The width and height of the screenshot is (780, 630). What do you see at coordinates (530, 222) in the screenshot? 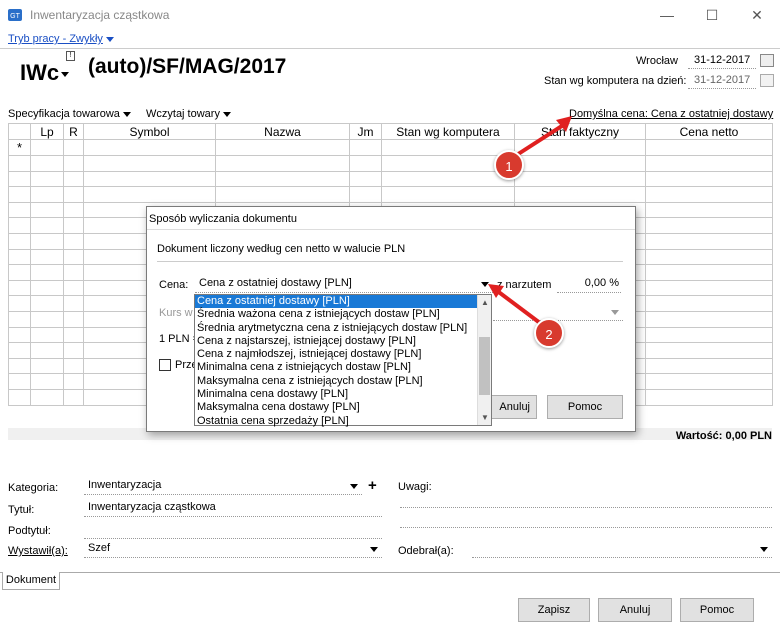
I see `annotation-arrows` at bounding box center [530, 222].